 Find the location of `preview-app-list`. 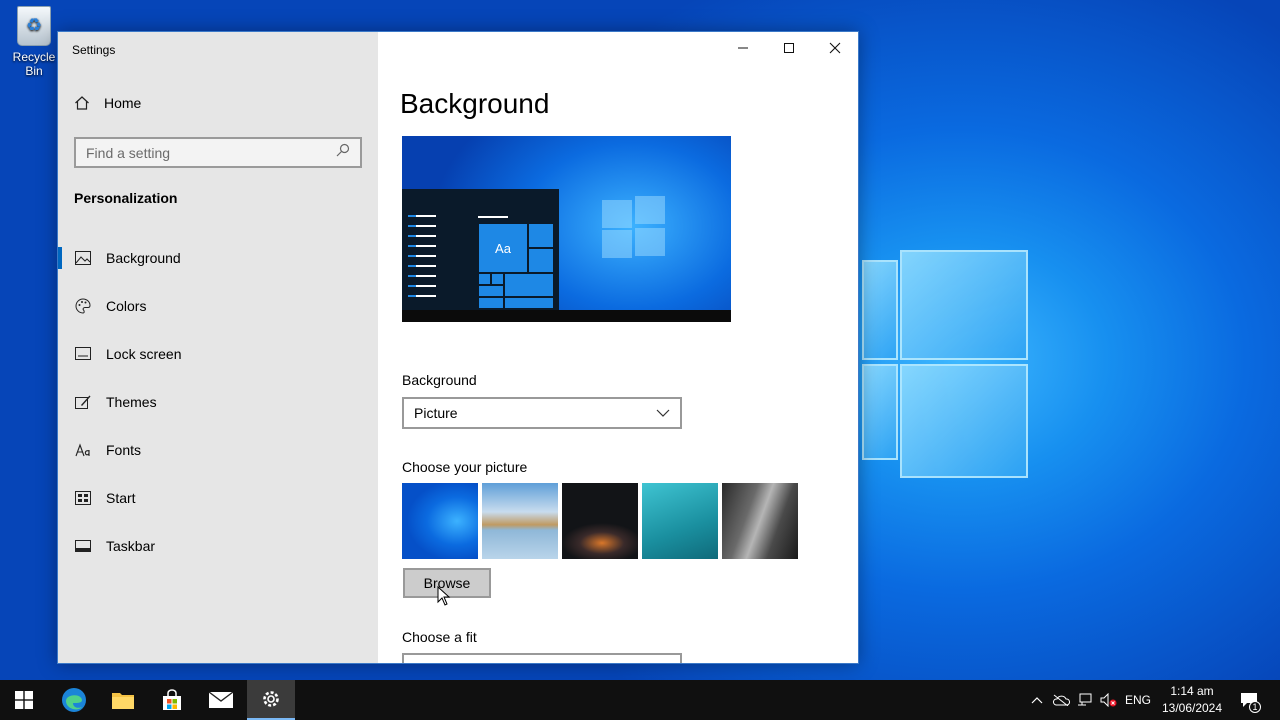

preview-app-list is located at coordinates (422, 260).